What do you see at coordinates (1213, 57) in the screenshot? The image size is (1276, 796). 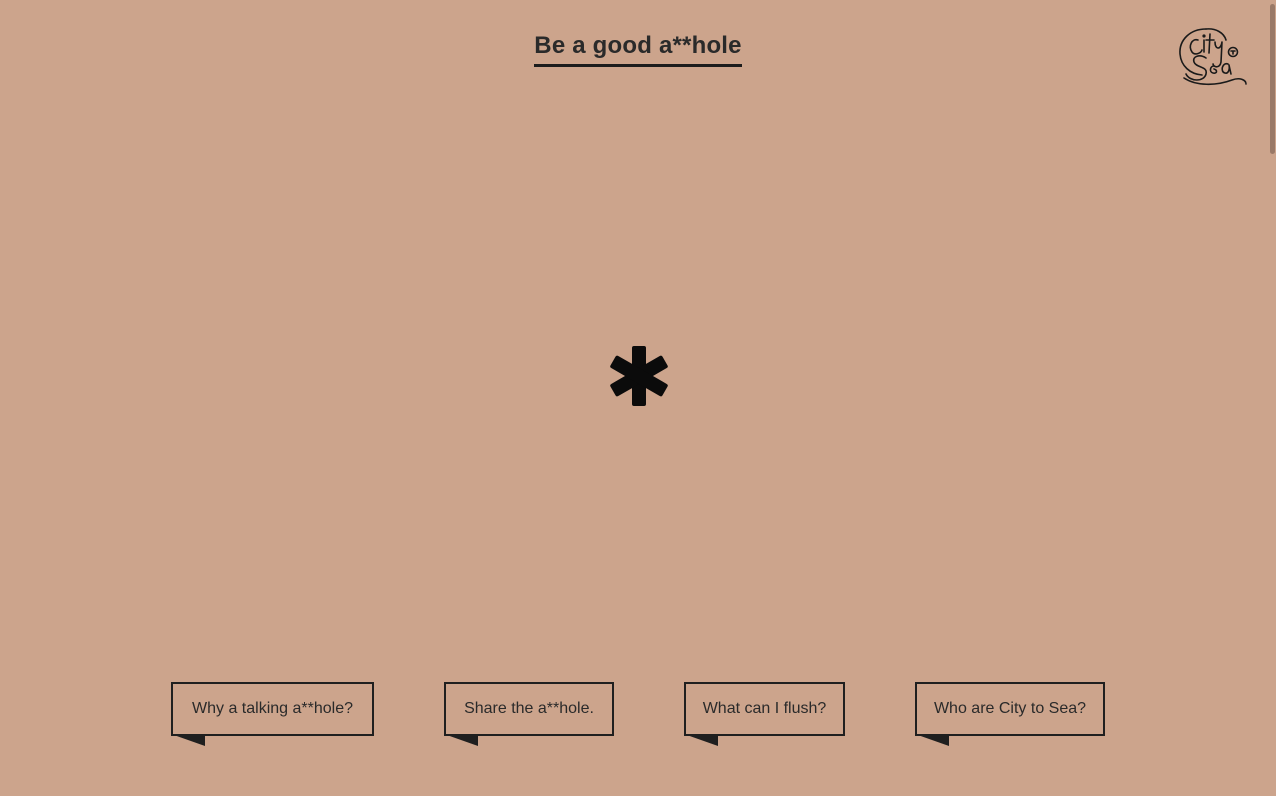 I see `city-to-sea-logo-icon` at bounding box center [1213, 57].